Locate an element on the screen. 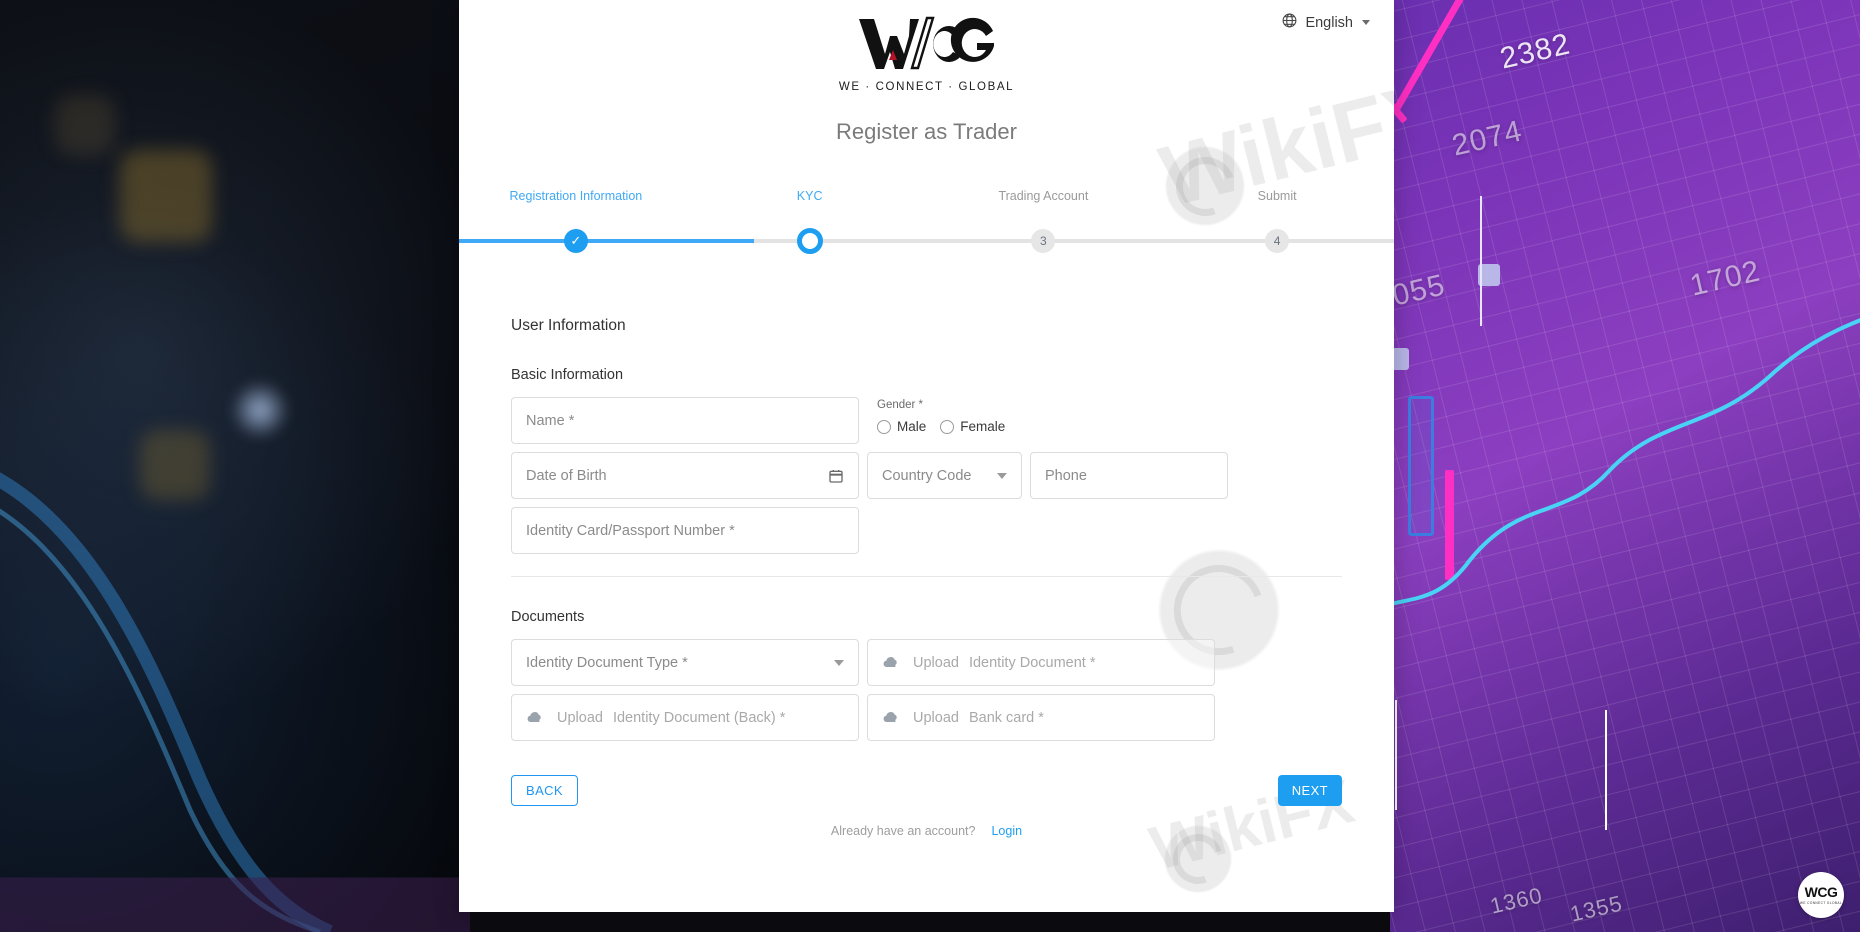 The width and height of the screenshot is (1860, 932). stepper-step-submit: Submit 4 is located at coordinates (1277, 224).